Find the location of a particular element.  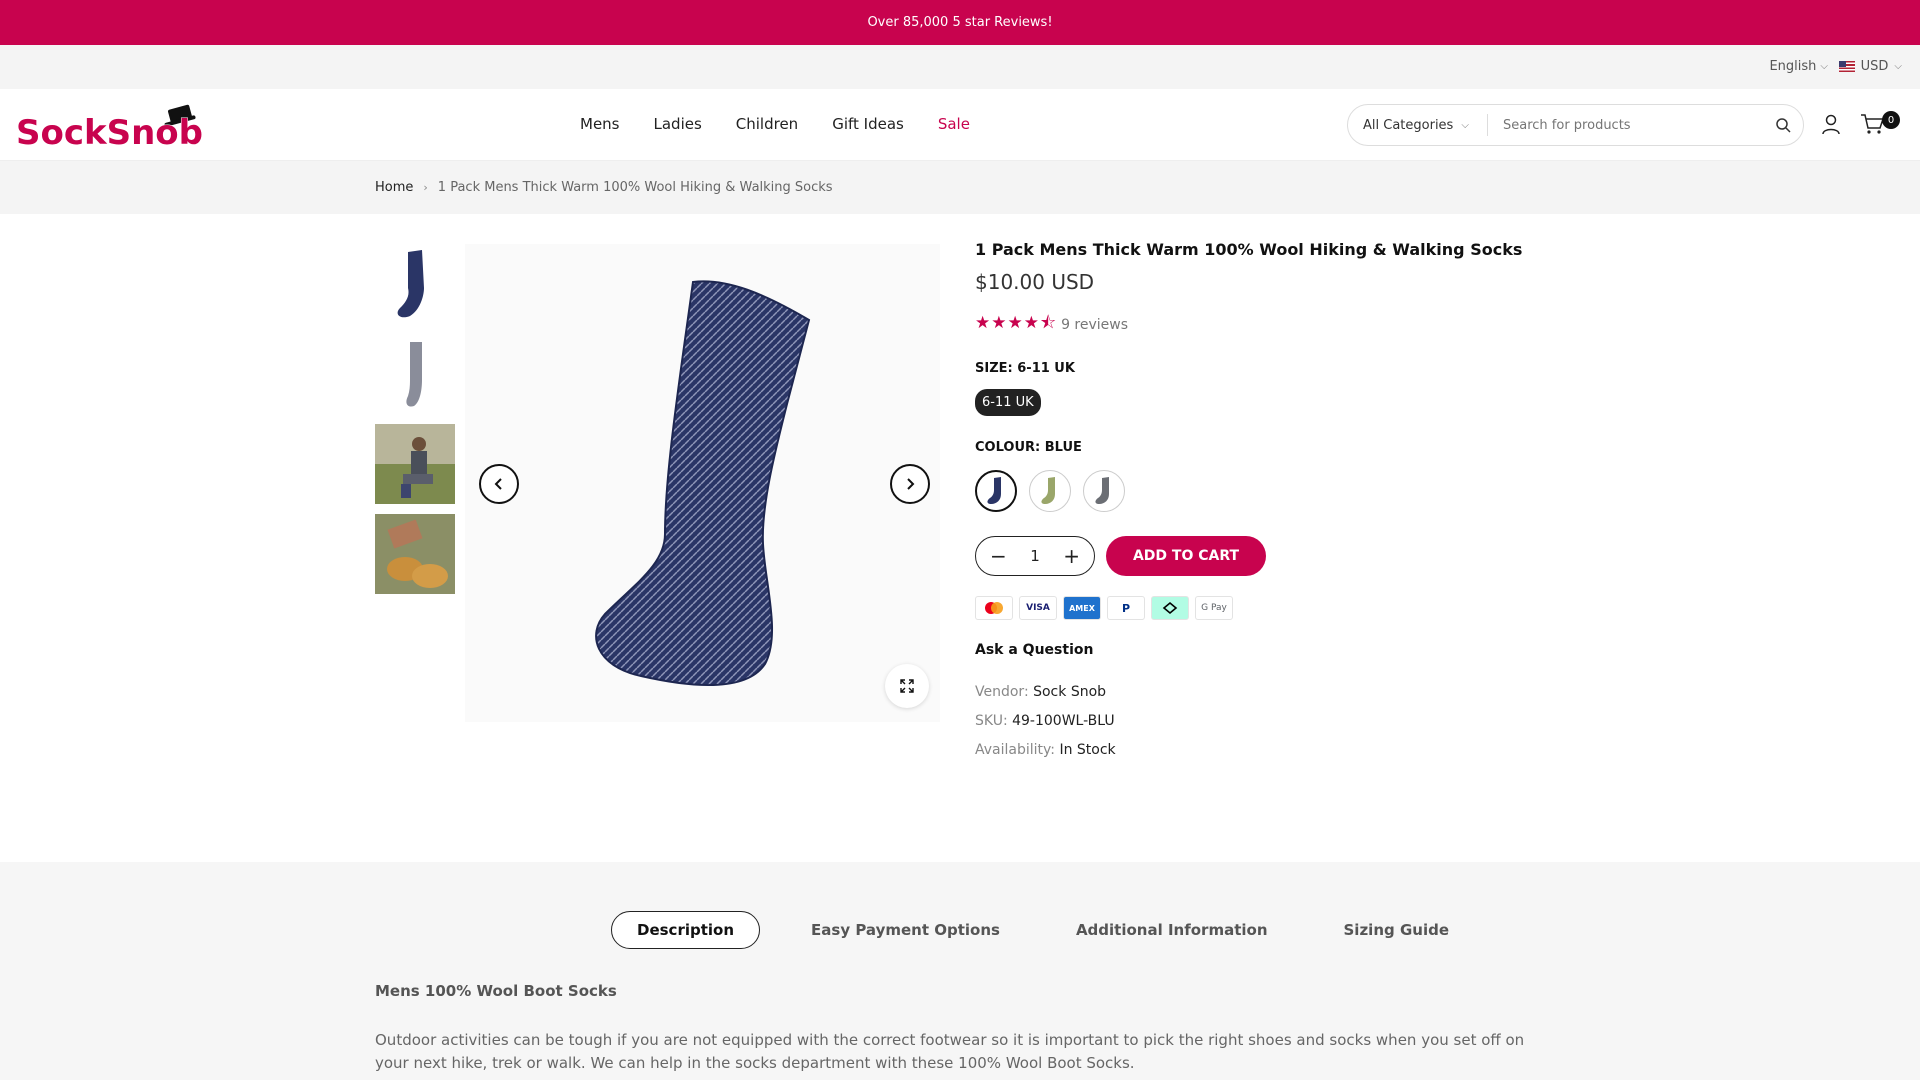

size-option: 6-11 UK is located at coordinates (1008, 402).